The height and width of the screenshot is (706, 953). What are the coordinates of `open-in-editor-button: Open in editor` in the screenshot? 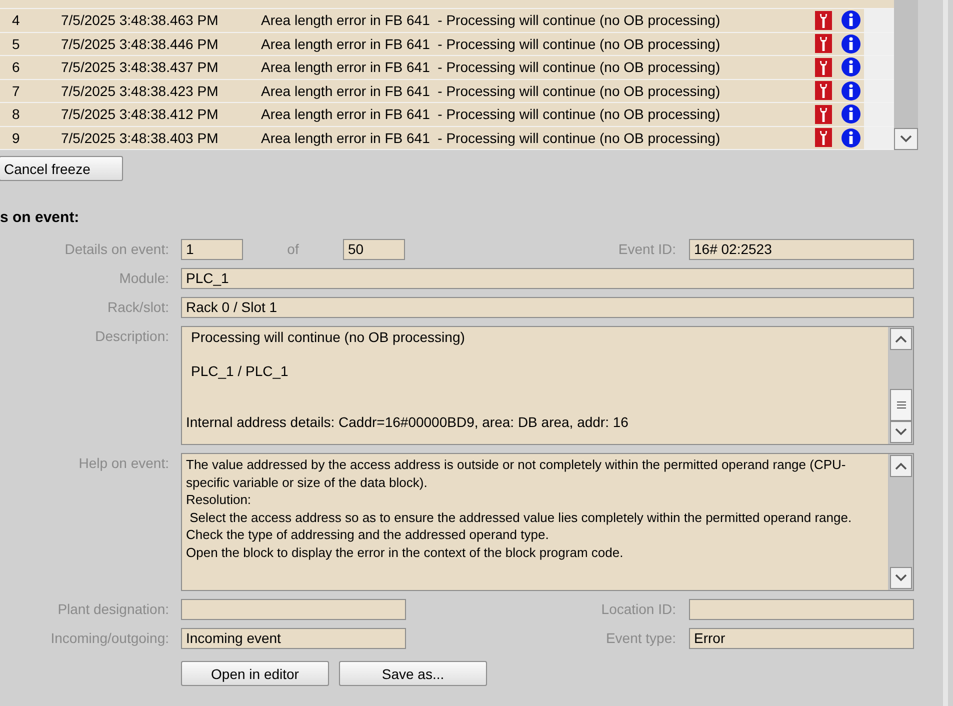 It's located at (255, 673).